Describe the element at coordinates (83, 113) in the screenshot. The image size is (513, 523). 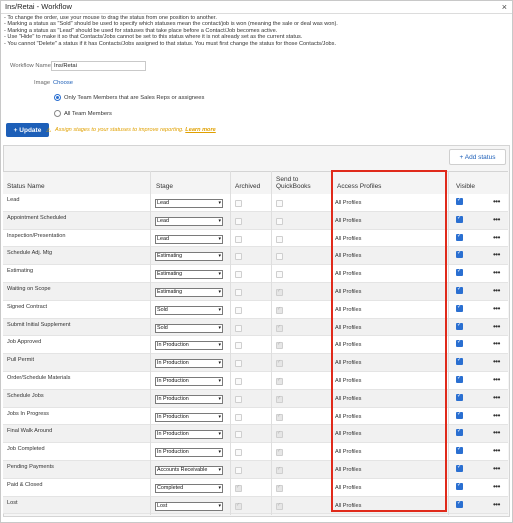
I see `radio-all-members: All Team Members` at that location.